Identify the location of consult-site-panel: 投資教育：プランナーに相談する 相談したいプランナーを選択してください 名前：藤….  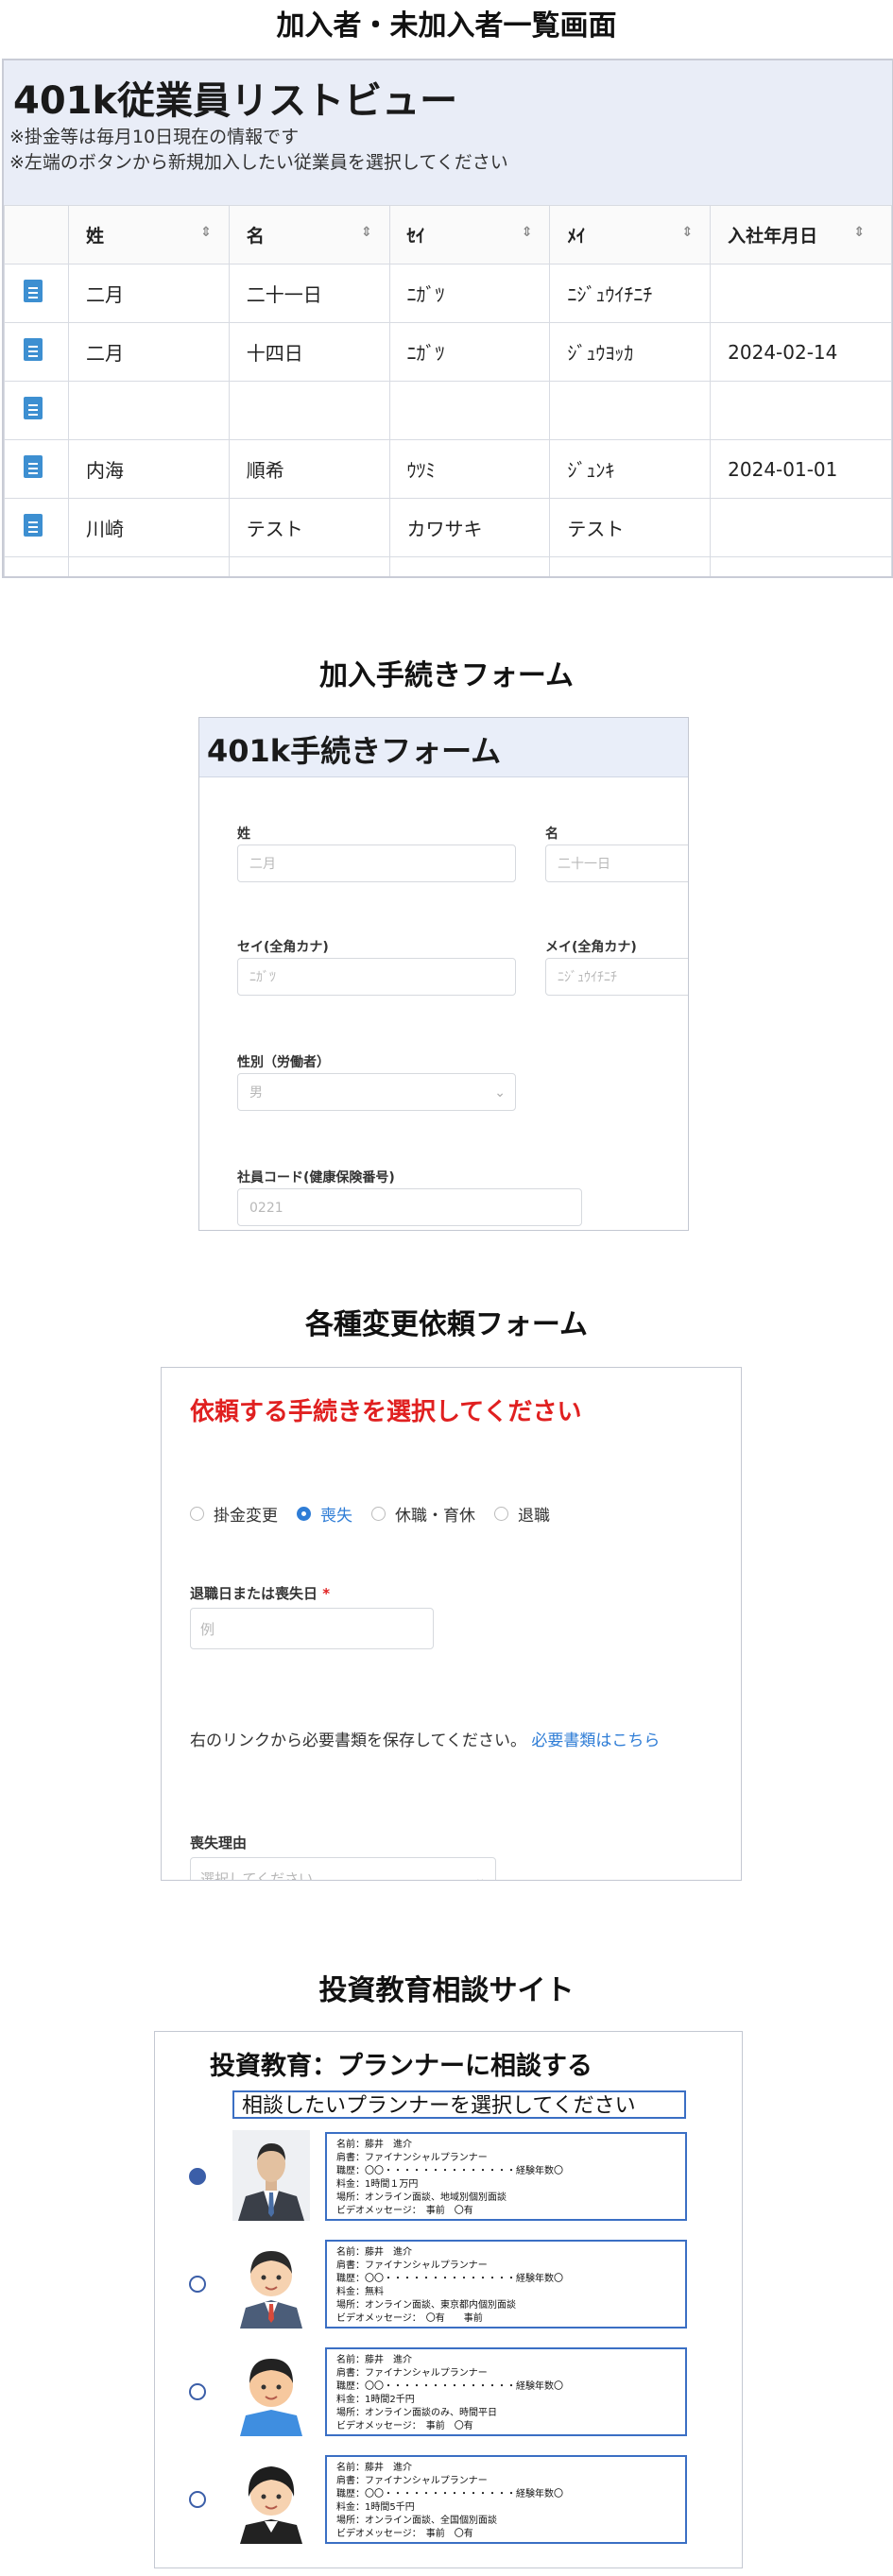
(449, 2299).